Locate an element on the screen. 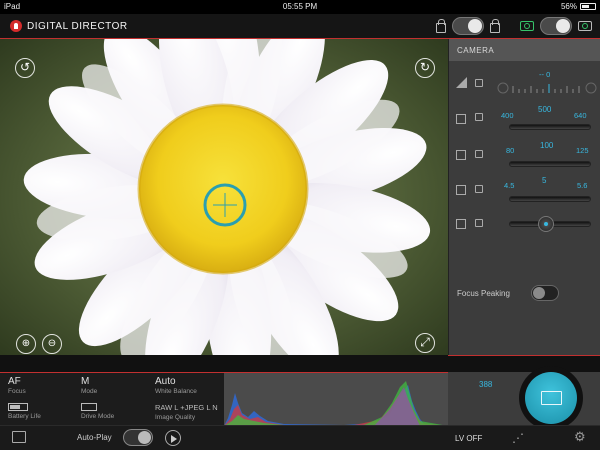 Image resolution: width=600 pixels, height=450 pixels. camera-panel-title: CAMERA is located at coordinates (524, 50).